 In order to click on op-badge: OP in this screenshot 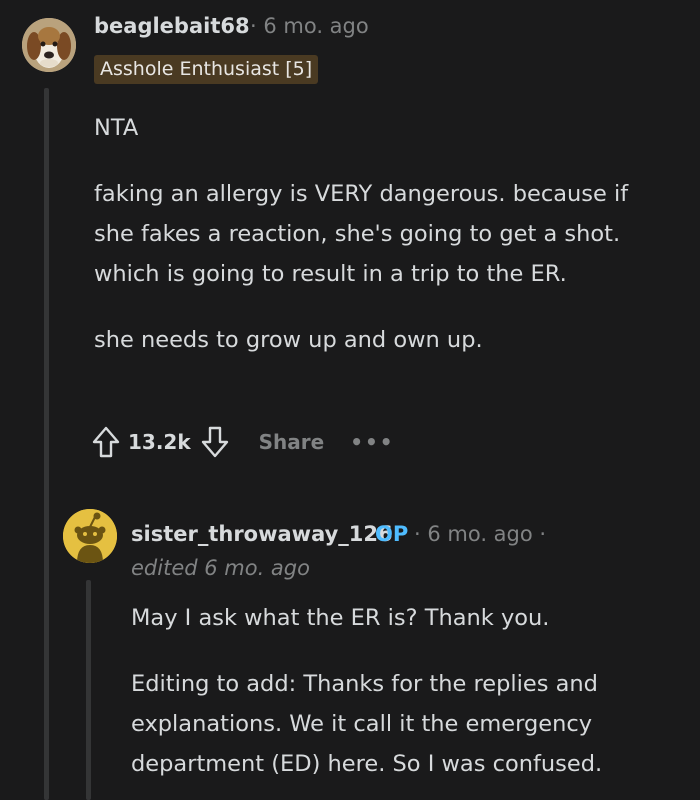, I will do `click(392, 534)`.